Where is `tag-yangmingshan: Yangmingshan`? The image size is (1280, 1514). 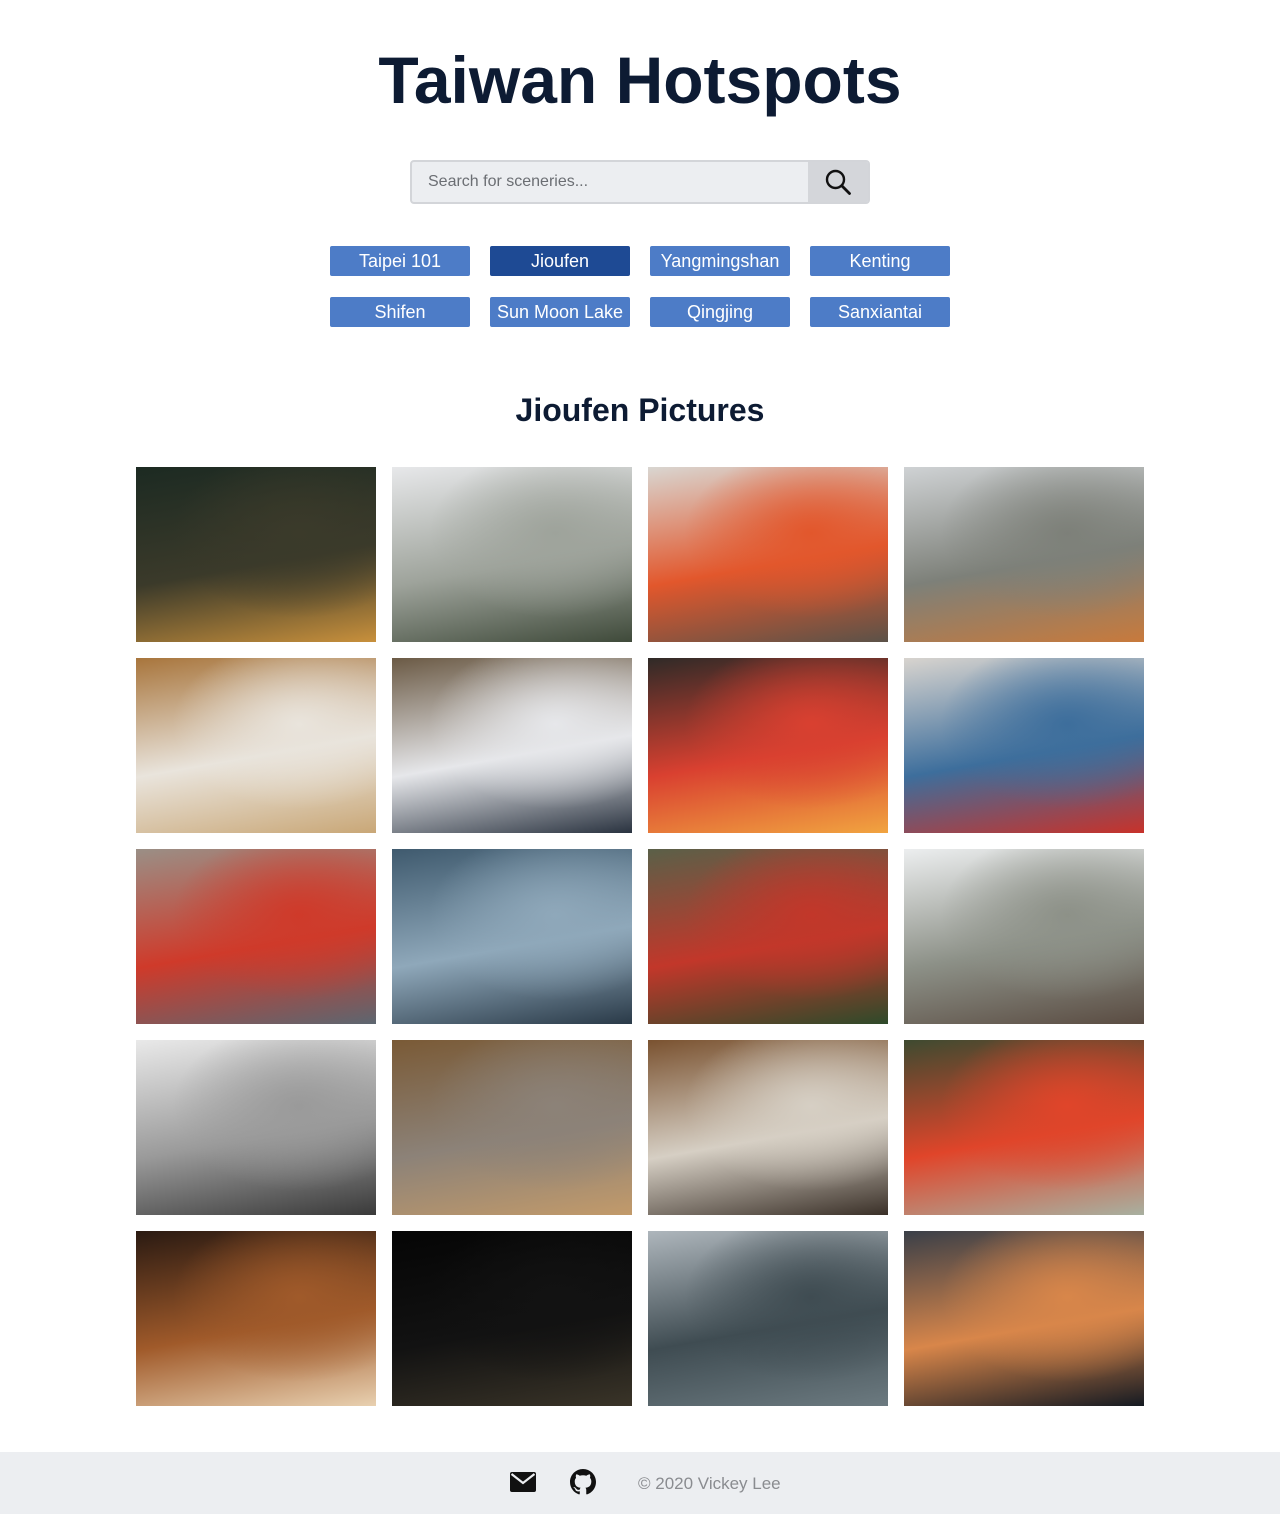
tag-yangmingshan: Yangmingshan is located at coordinates (720, 261).